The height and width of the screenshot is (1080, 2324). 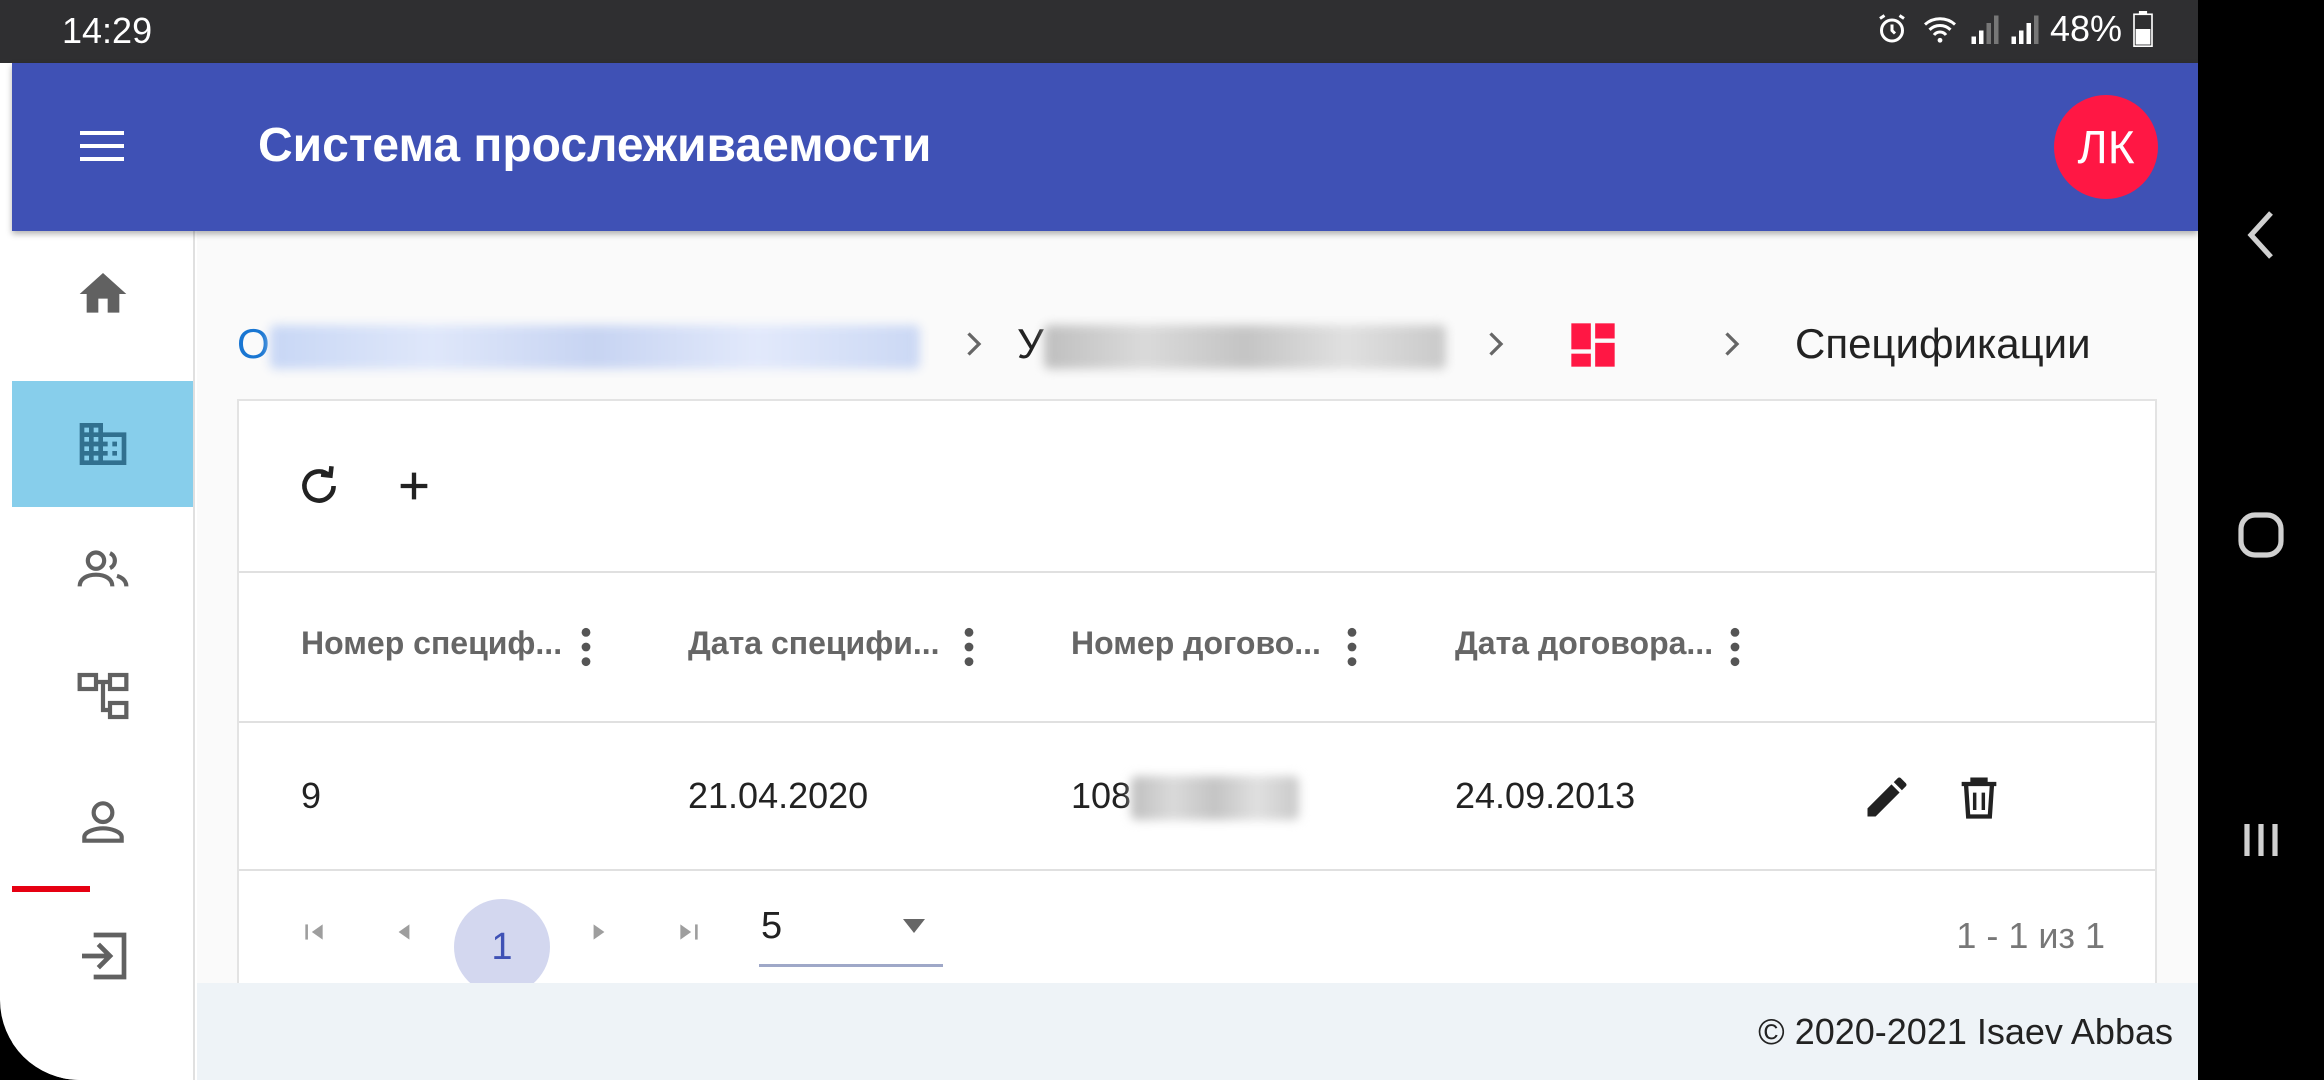 I want to click on cell-contract-date: 24.09.2013, so click(x=1545, y=795).